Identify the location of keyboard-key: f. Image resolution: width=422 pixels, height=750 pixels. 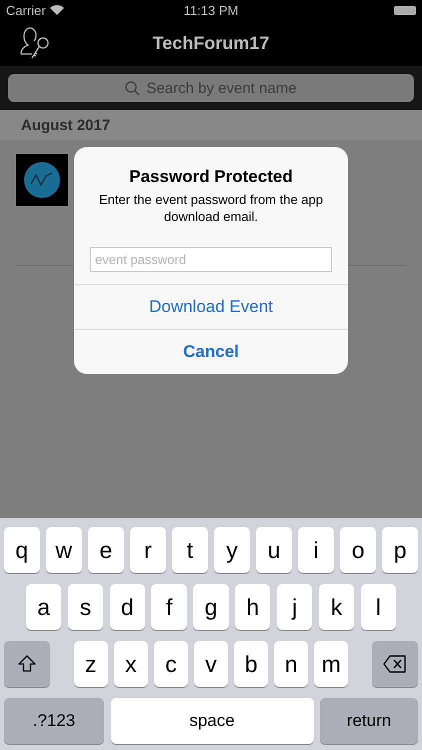
(169, 607).